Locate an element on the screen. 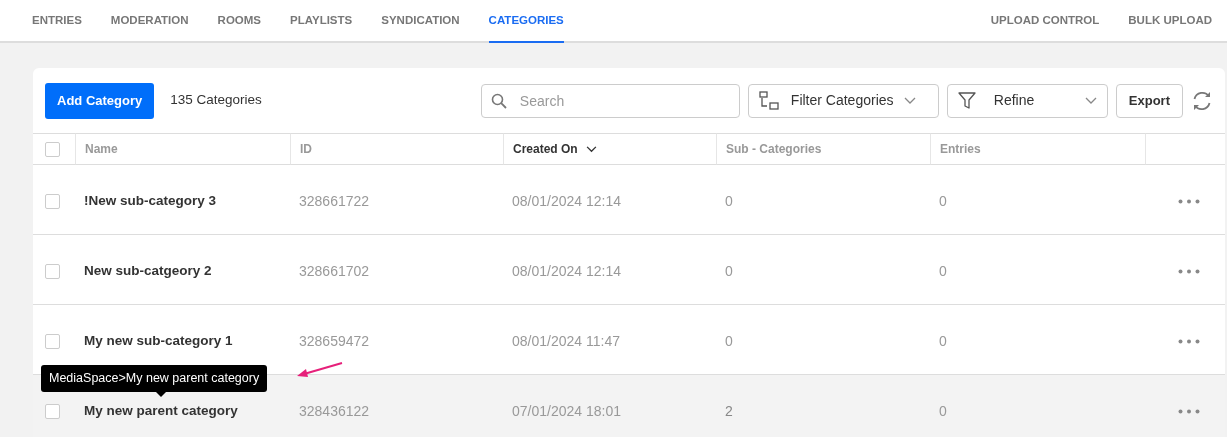 The width and height of the screenshot is (1227, 437). tooltip: MediaSpace>My new parent category is located at coordinates (154, 378).